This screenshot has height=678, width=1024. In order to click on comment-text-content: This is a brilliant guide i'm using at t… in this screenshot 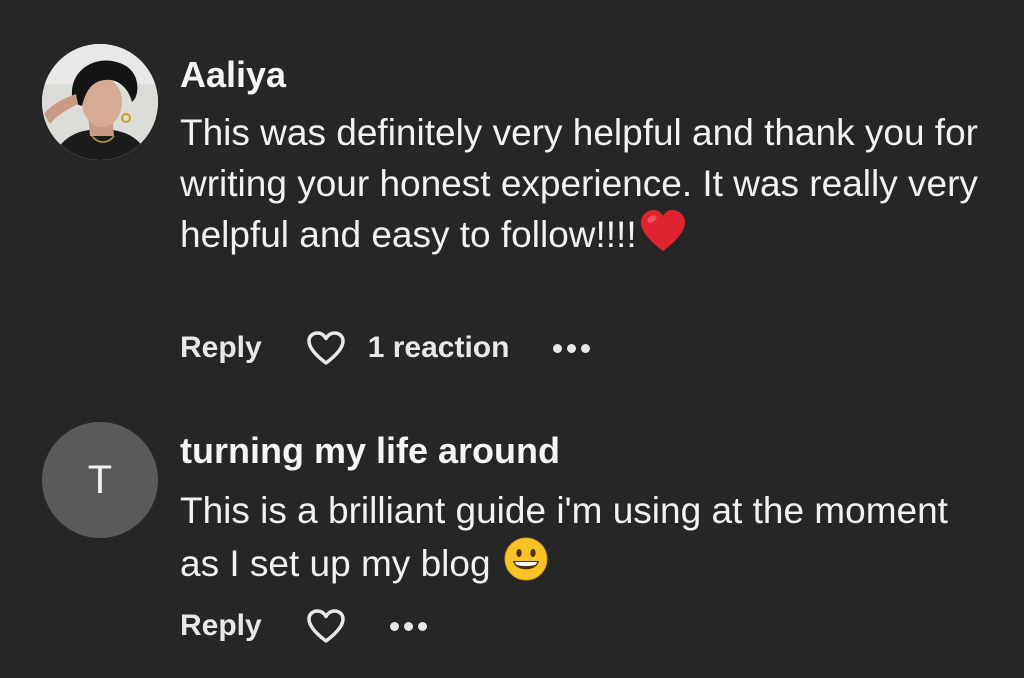, I will do `click(564, 537)`.